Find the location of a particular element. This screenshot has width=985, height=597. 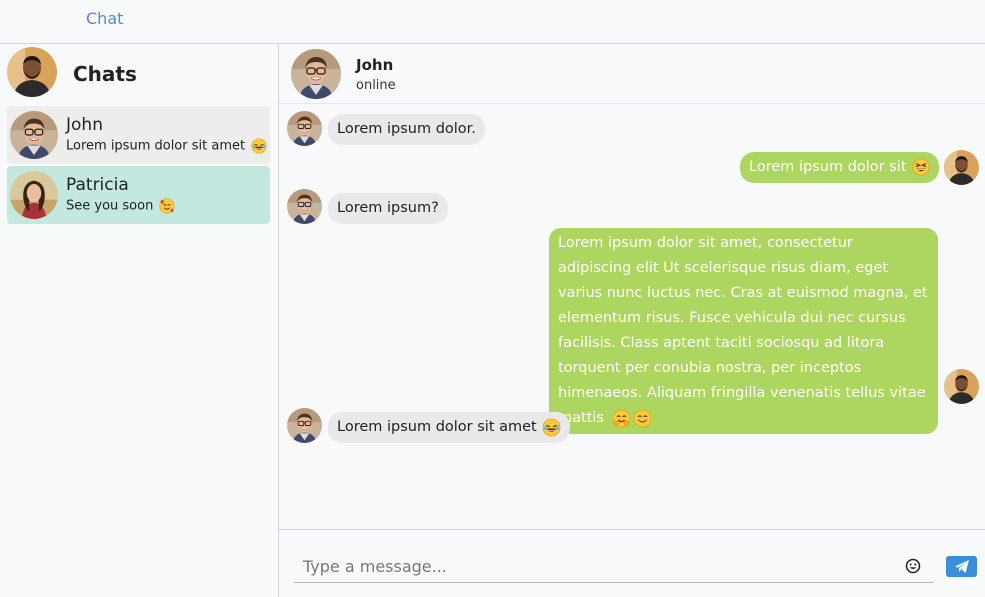

contact-last-message-text: See you soon is located at coordinates (110, 206).